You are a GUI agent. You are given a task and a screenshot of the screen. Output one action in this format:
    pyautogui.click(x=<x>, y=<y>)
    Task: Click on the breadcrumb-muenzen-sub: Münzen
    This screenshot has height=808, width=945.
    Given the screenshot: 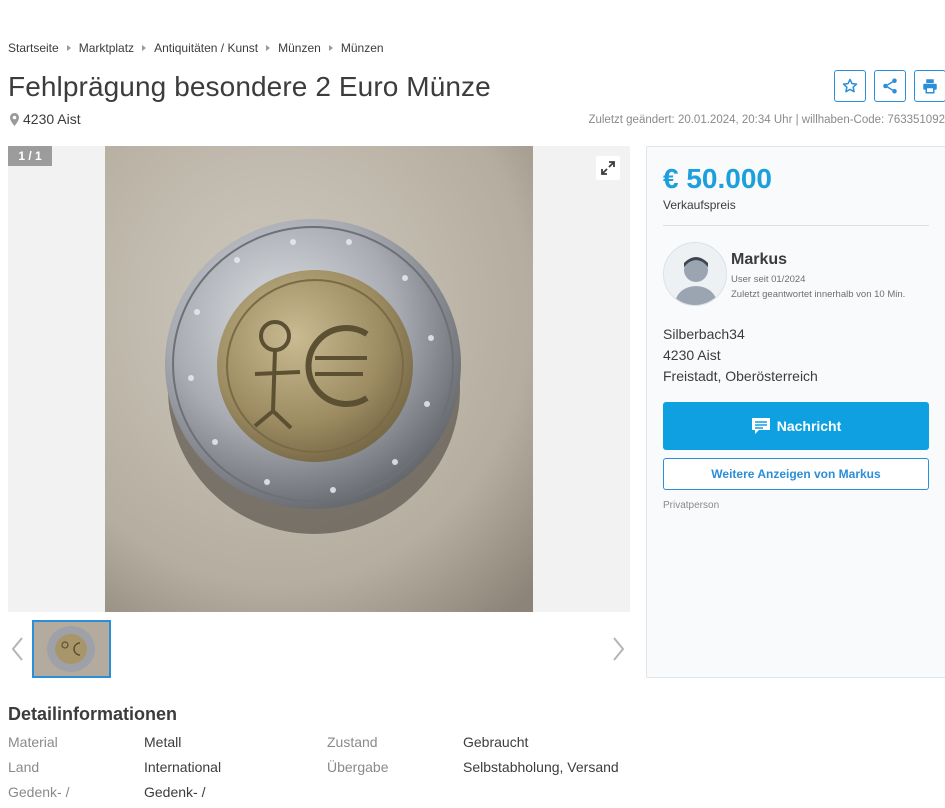 What is the action you would take?
    pyautogui.click(x=362, y=48)
    